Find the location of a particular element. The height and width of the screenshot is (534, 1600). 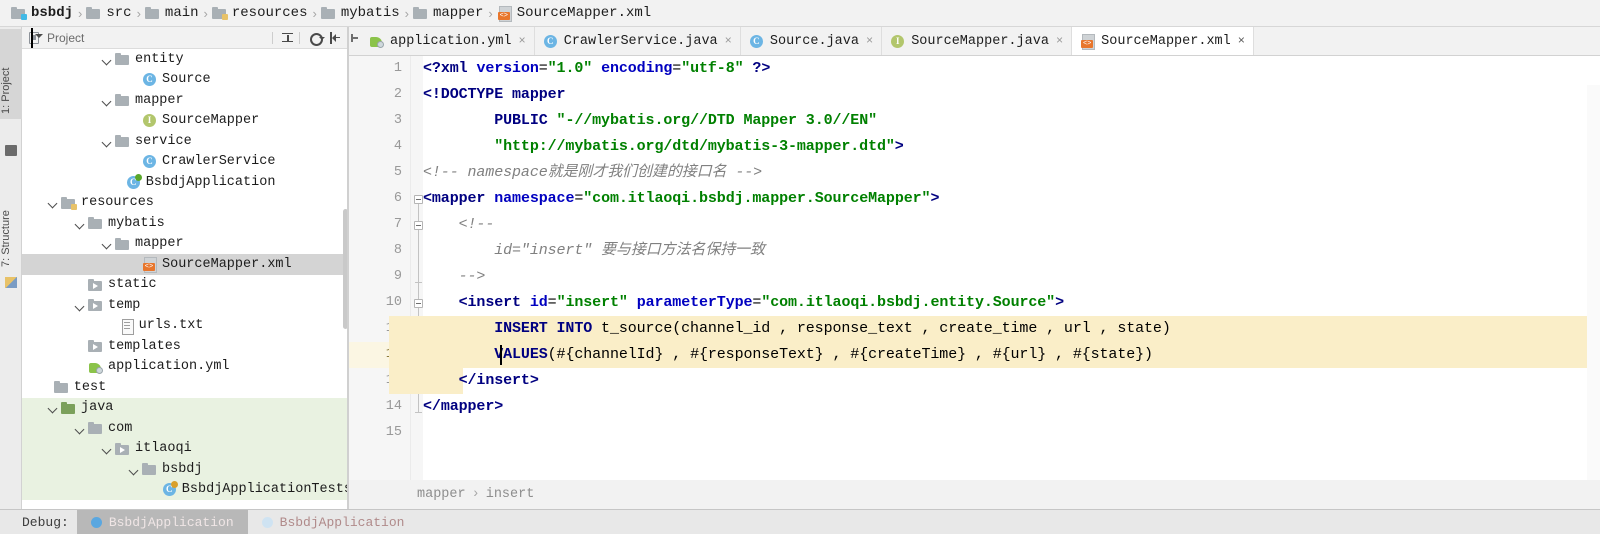

line-number-gutter: 123456789101112131415 is located at coordinates (380, 268).